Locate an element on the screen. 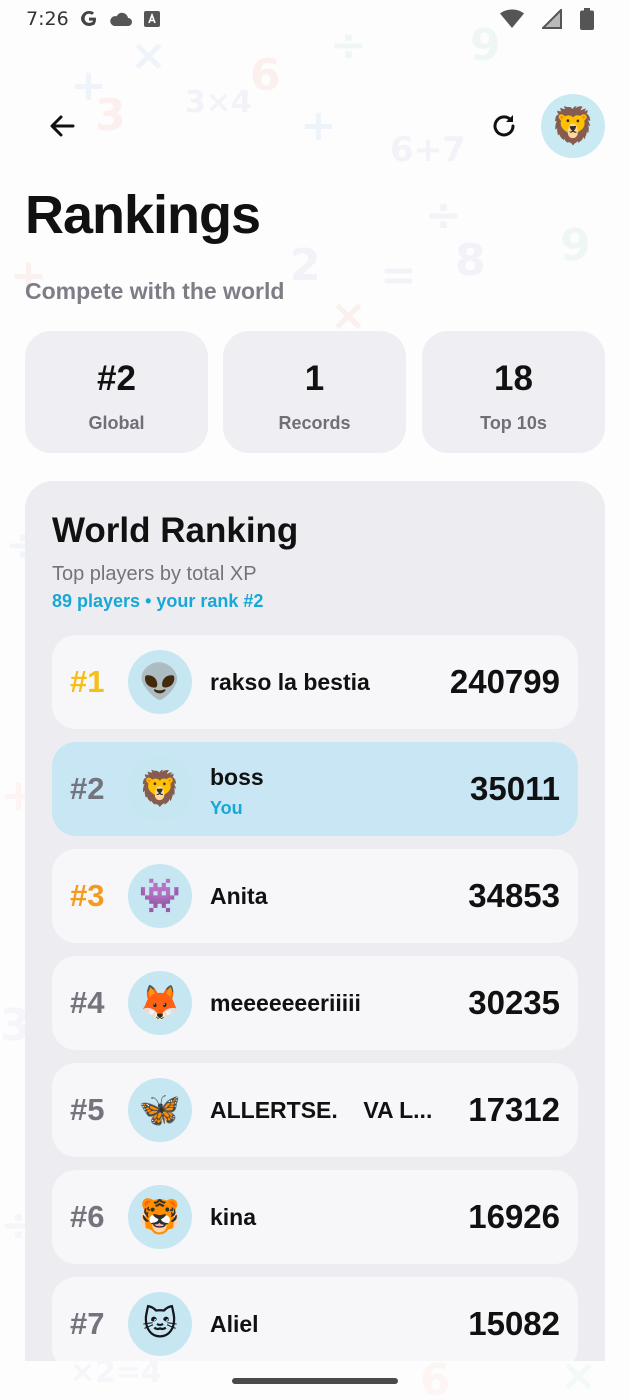 The height and width of the screenshot is (1400, 630). player-avatar: 🐯 is located at coordinates (160, 1217).